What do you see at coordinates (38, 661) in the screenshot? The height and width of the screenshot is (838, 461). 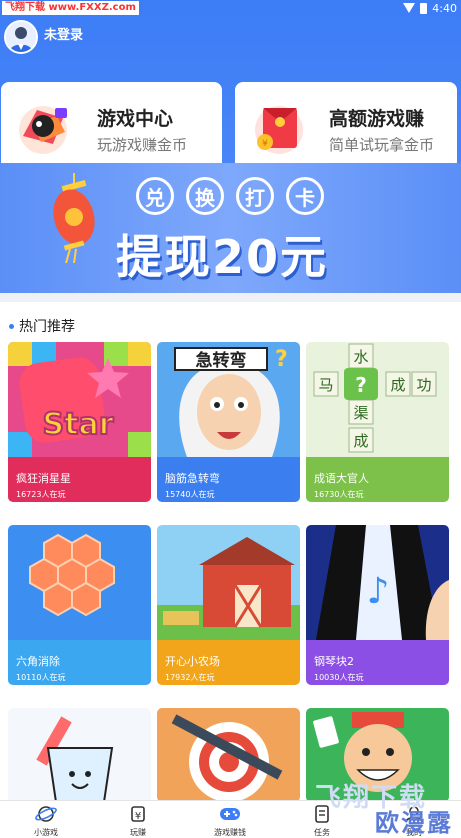 I see `game-name: 六角消除` at bounding box center [38, 661].